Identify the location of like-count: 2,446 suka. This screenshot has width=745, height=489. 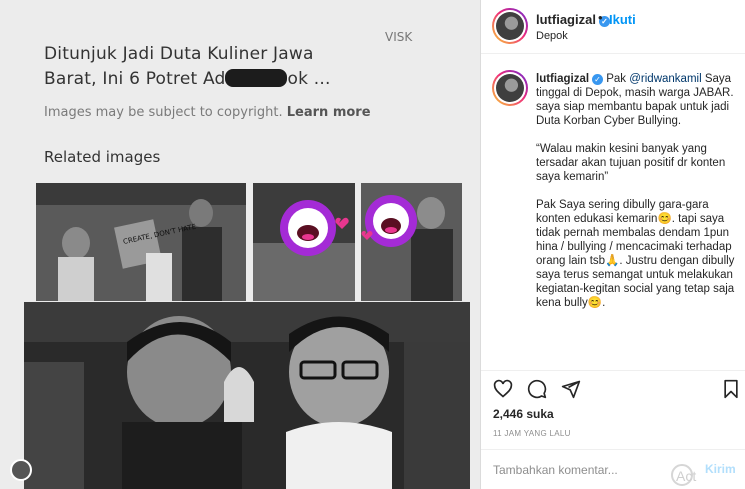
(523, 414).